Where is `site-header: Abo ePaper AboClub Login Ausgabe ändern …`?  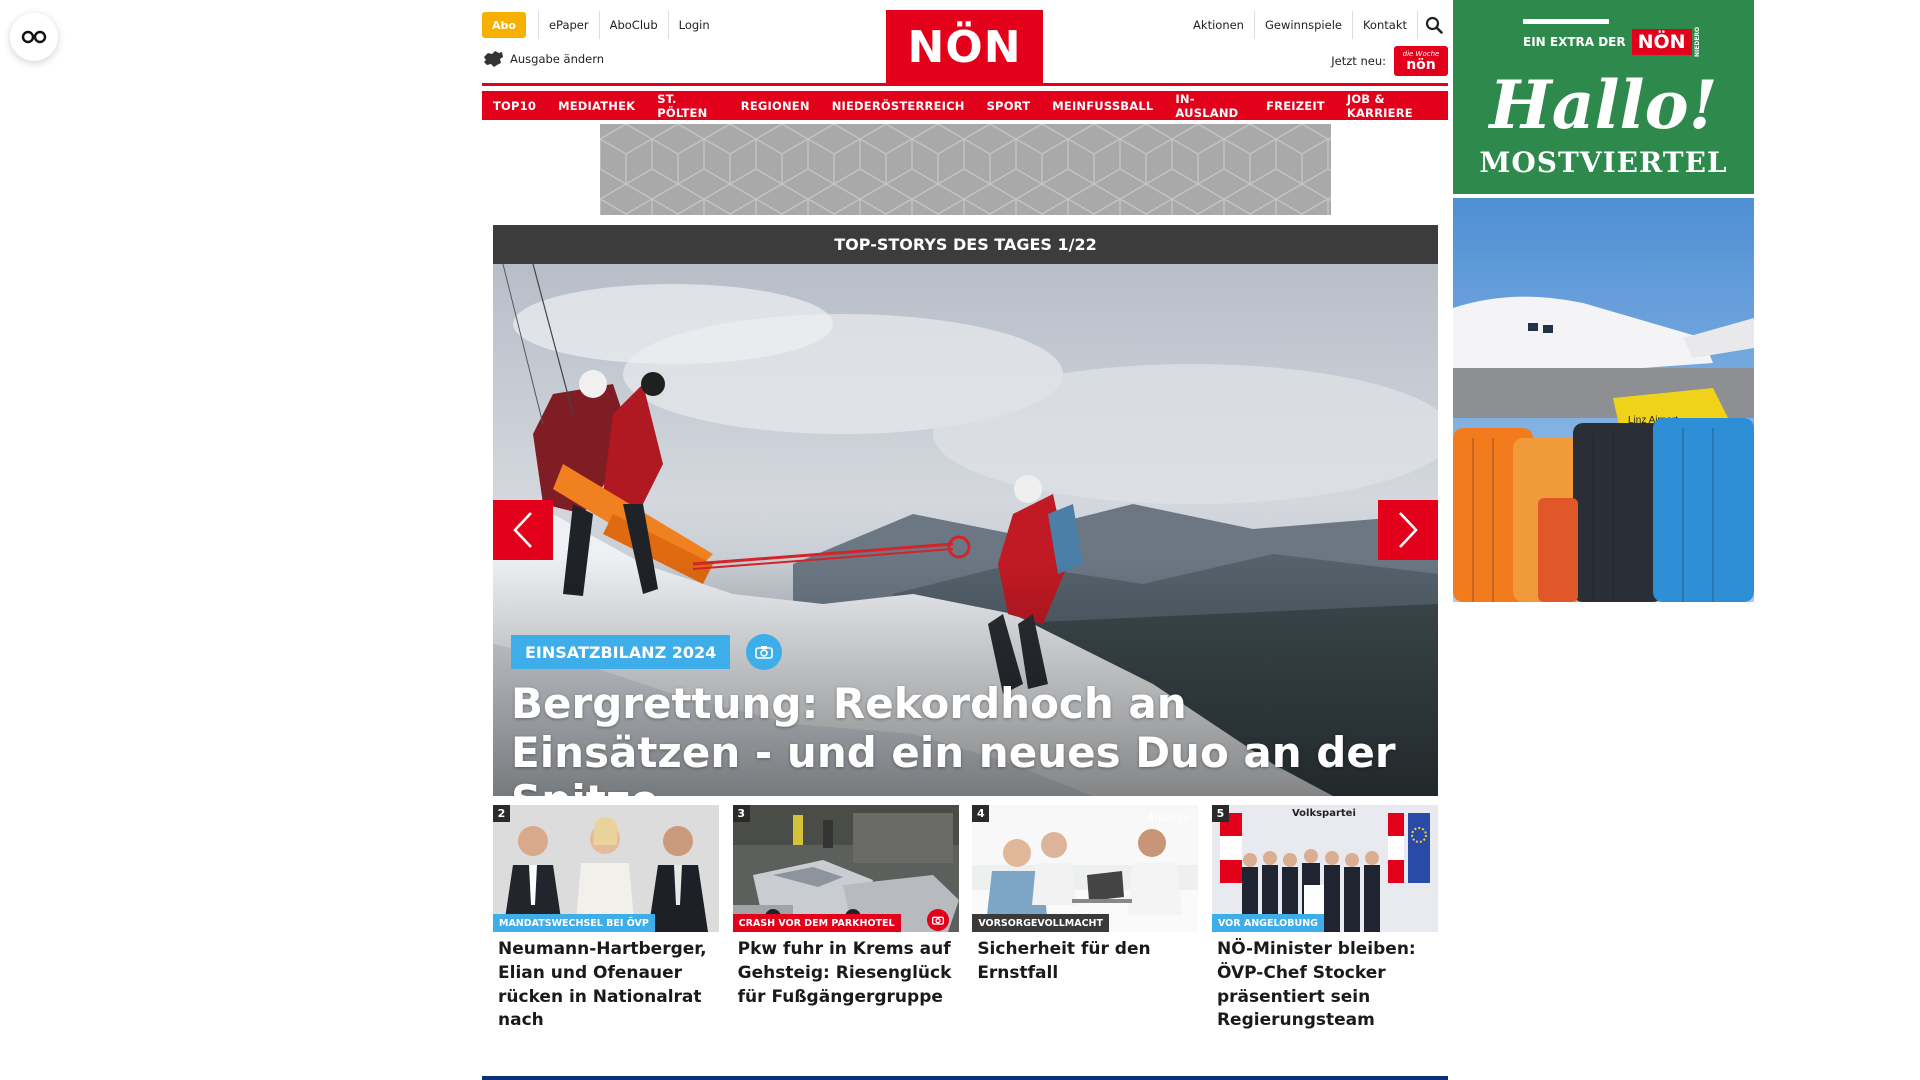
site-header: Abo ePaper AboClub Login Ausgabe ändern … is located at coordinates (965, 44).